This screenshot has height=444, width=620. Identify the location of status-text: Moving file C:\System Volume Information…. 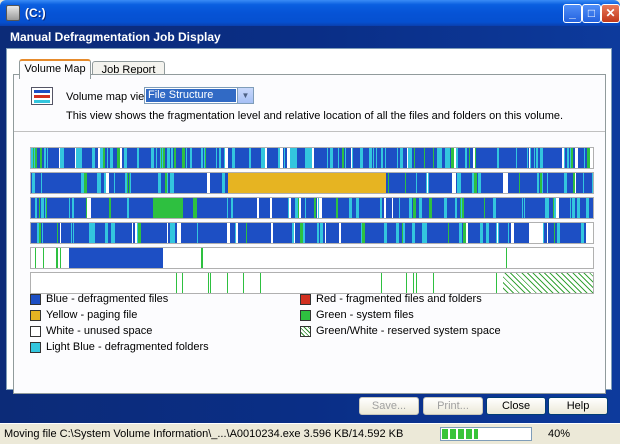
(204, 434).